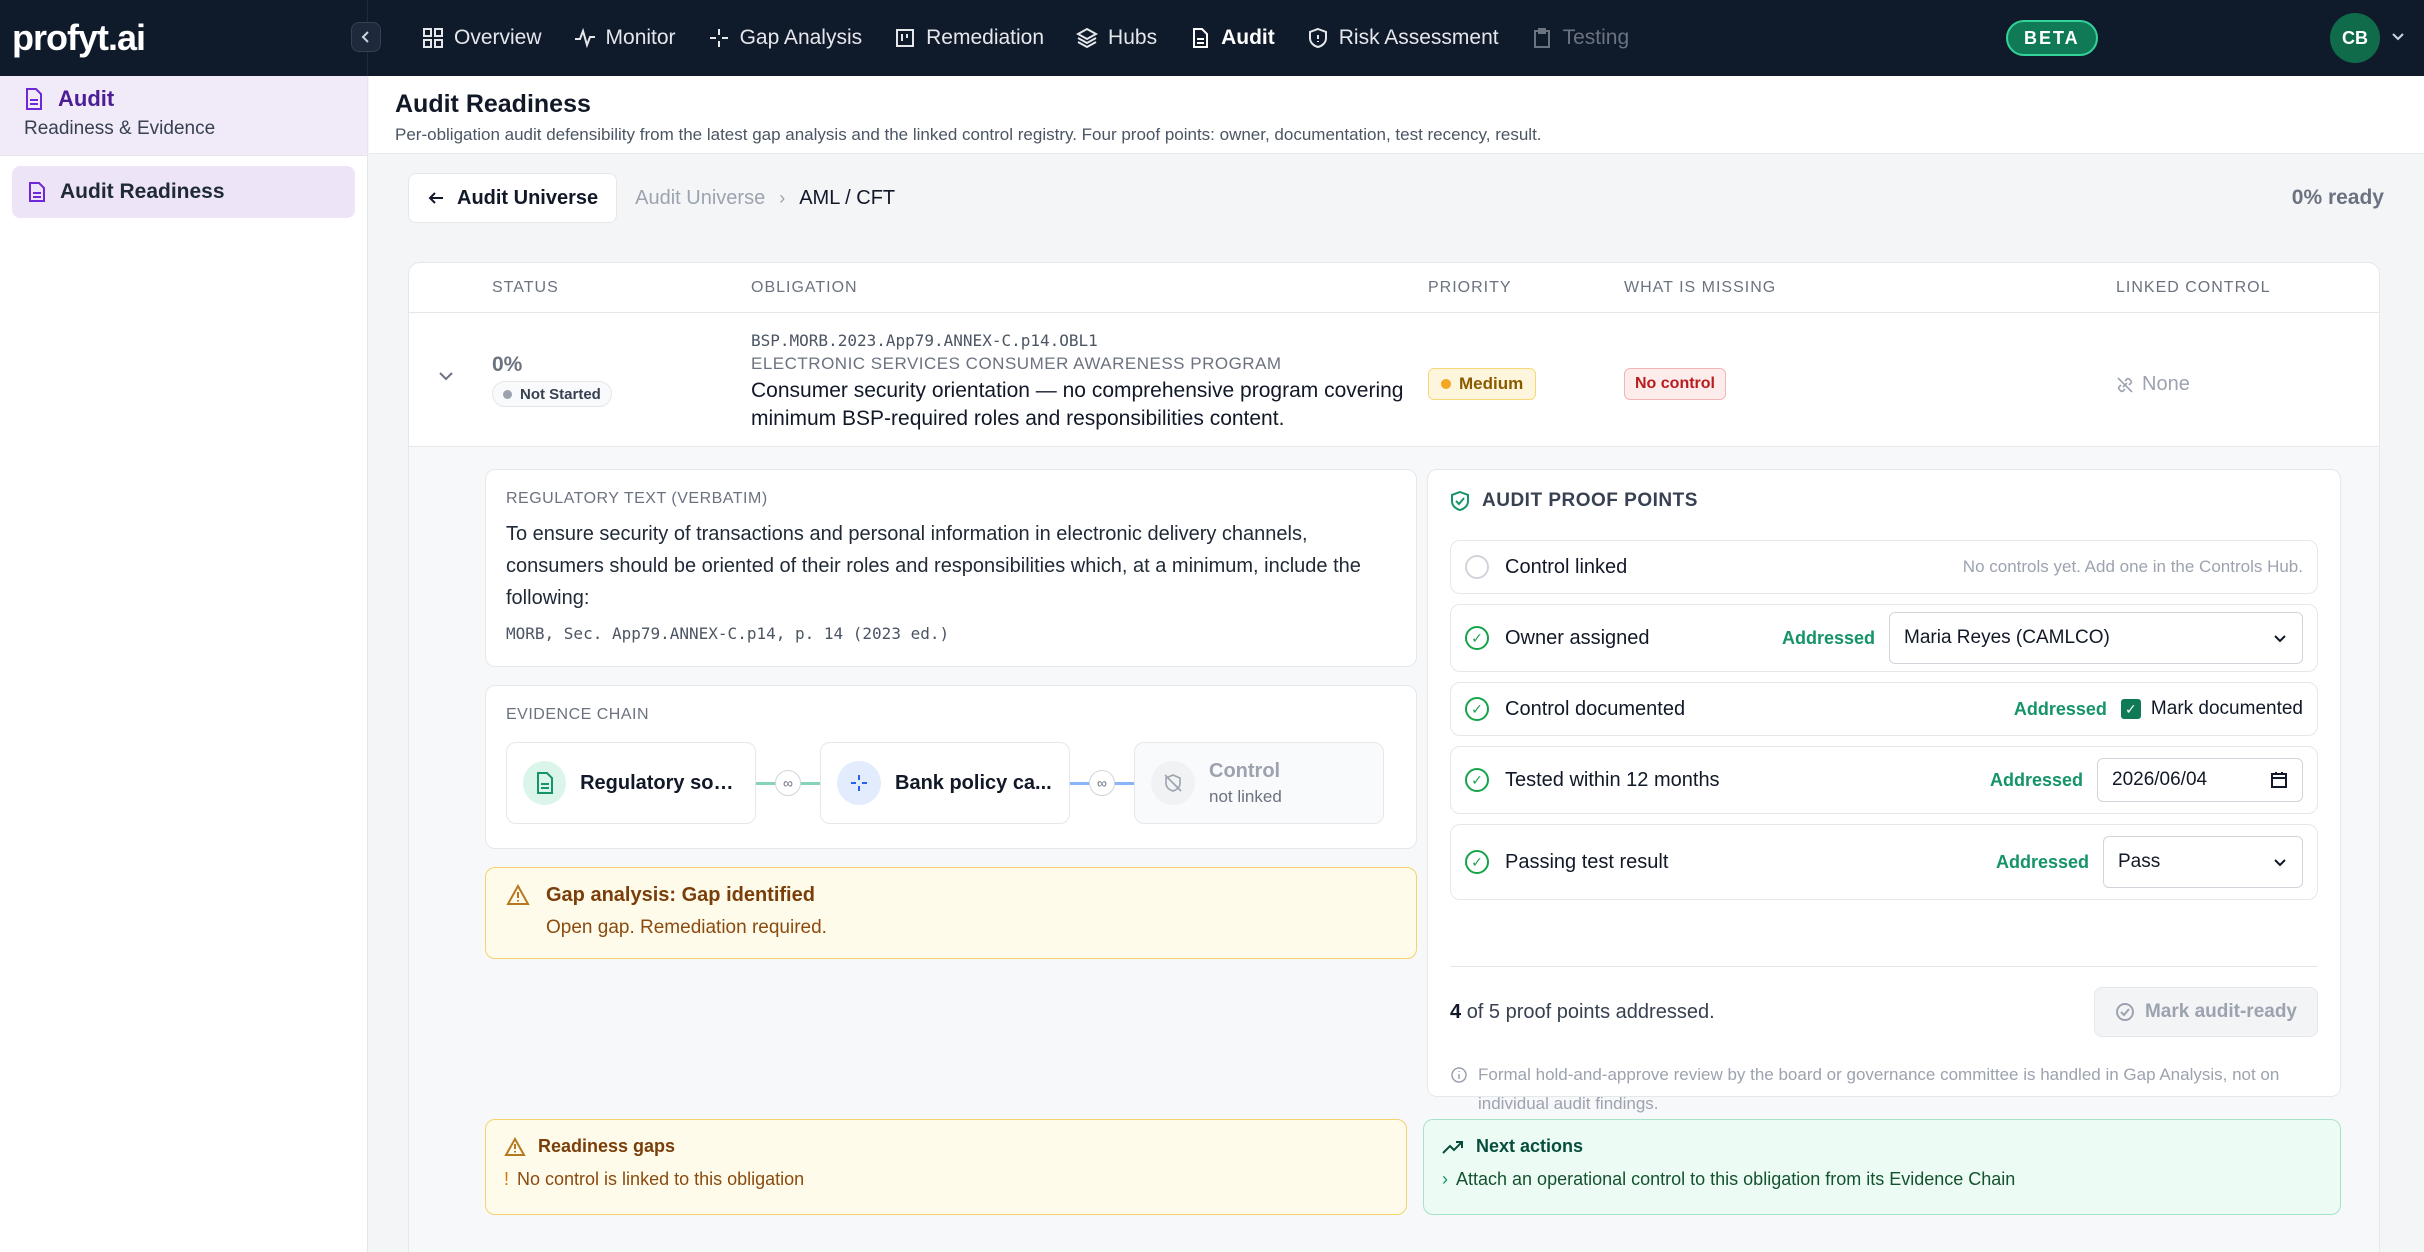 The width and height of the screenshot is (2424, 1252). I want to click on linked-control: None, so click(2153, 384).